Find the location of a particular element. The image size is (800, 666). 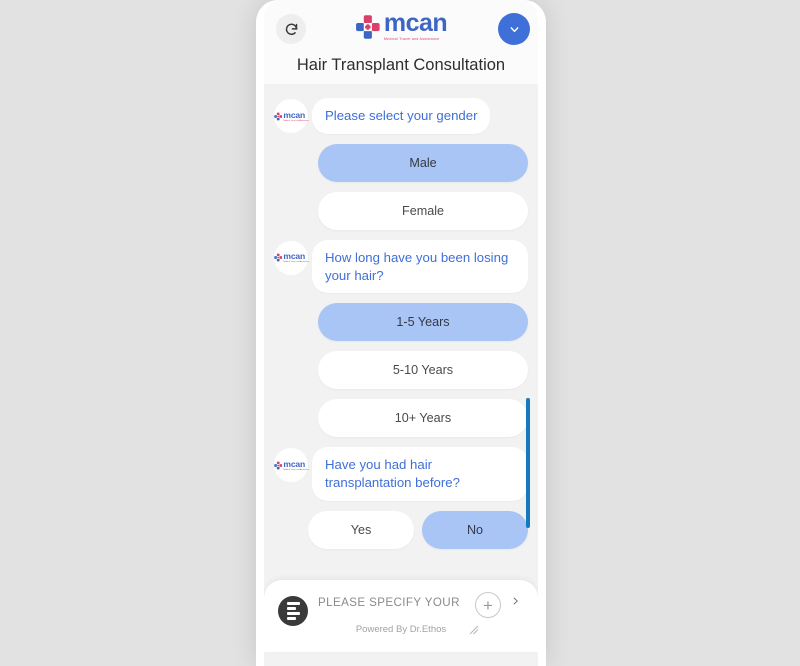

option-button-no: No is located at coordinates (475, 530).